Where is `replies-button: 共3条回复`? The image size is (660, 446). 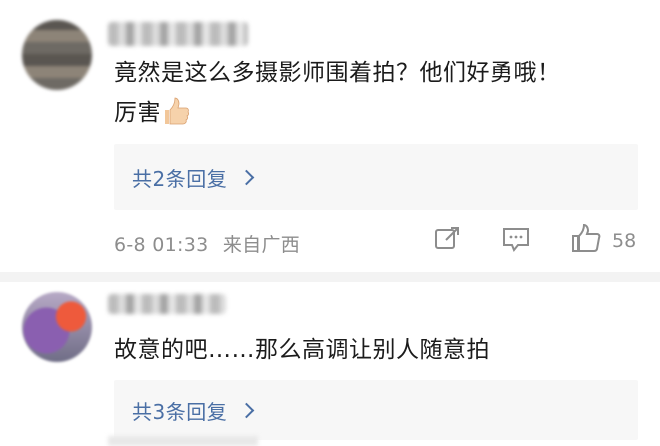 replies-button: 共3条回复 is located at coordinates (376, 410).